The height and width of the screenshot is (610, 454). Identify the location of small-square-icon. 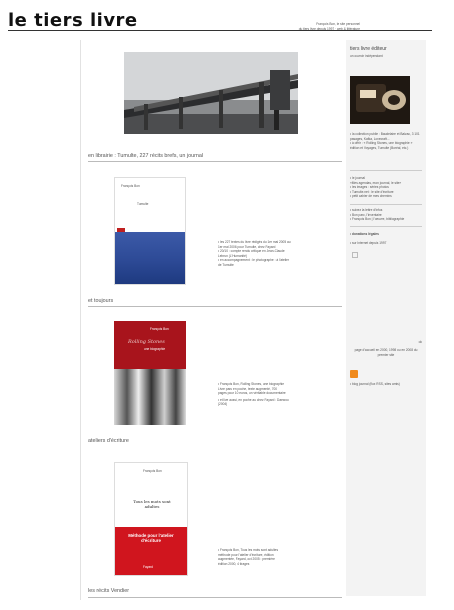
(355, 255).